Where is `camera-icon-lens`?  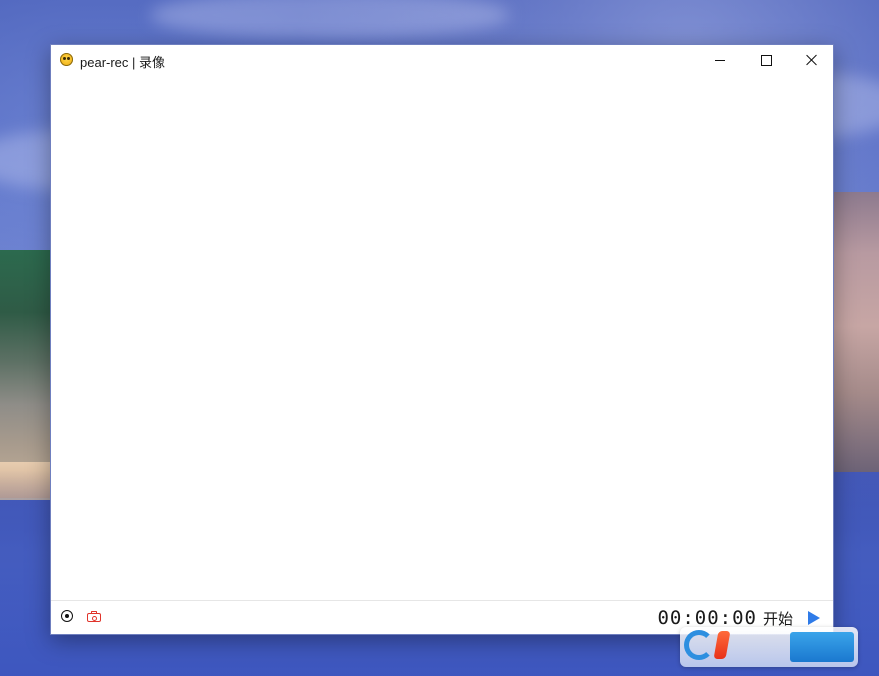
camera-icon-lens is located at coordinates (94, 618).